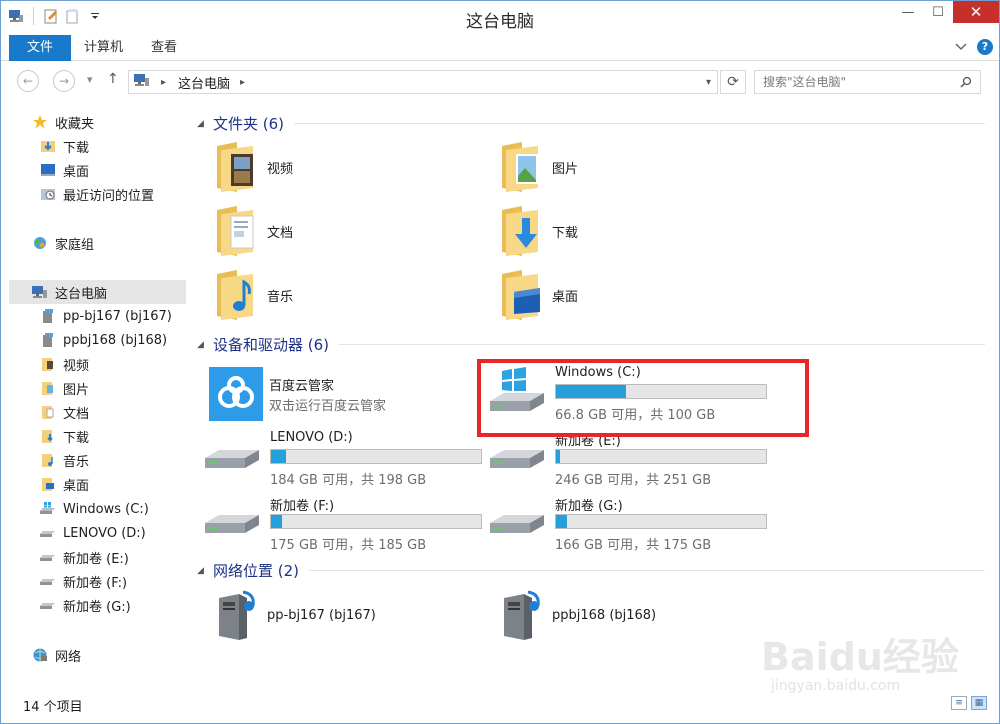 This screenshot has width=1000, height=724. I want to click on back-button: ←, so click(28, 81).